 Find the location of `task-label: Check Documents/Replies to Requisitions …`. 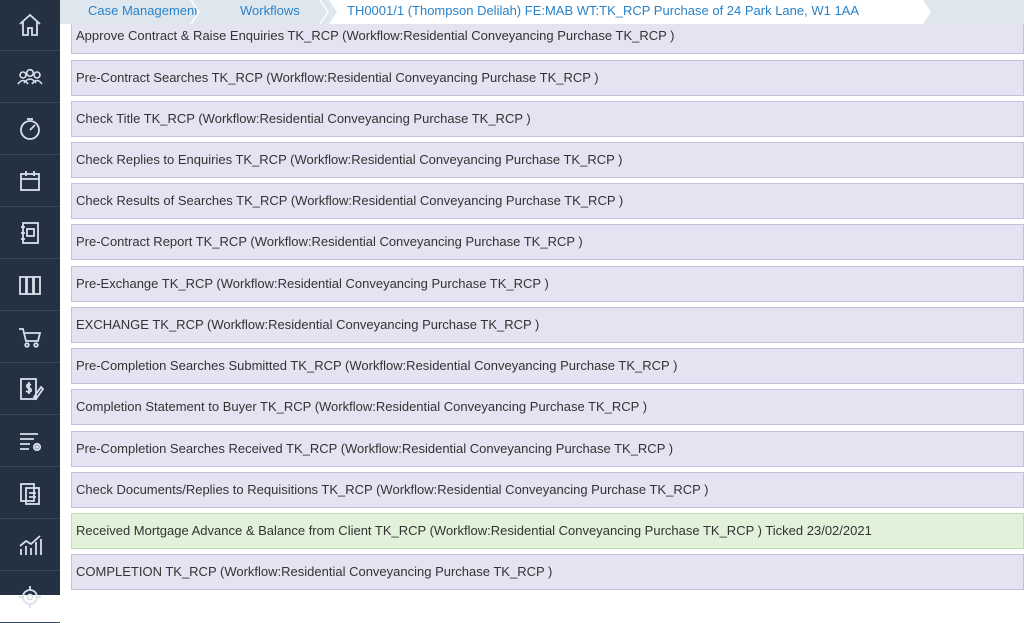

task-label: Check Documents/Replies to Requisitions … is located at coordinates (392, 489).